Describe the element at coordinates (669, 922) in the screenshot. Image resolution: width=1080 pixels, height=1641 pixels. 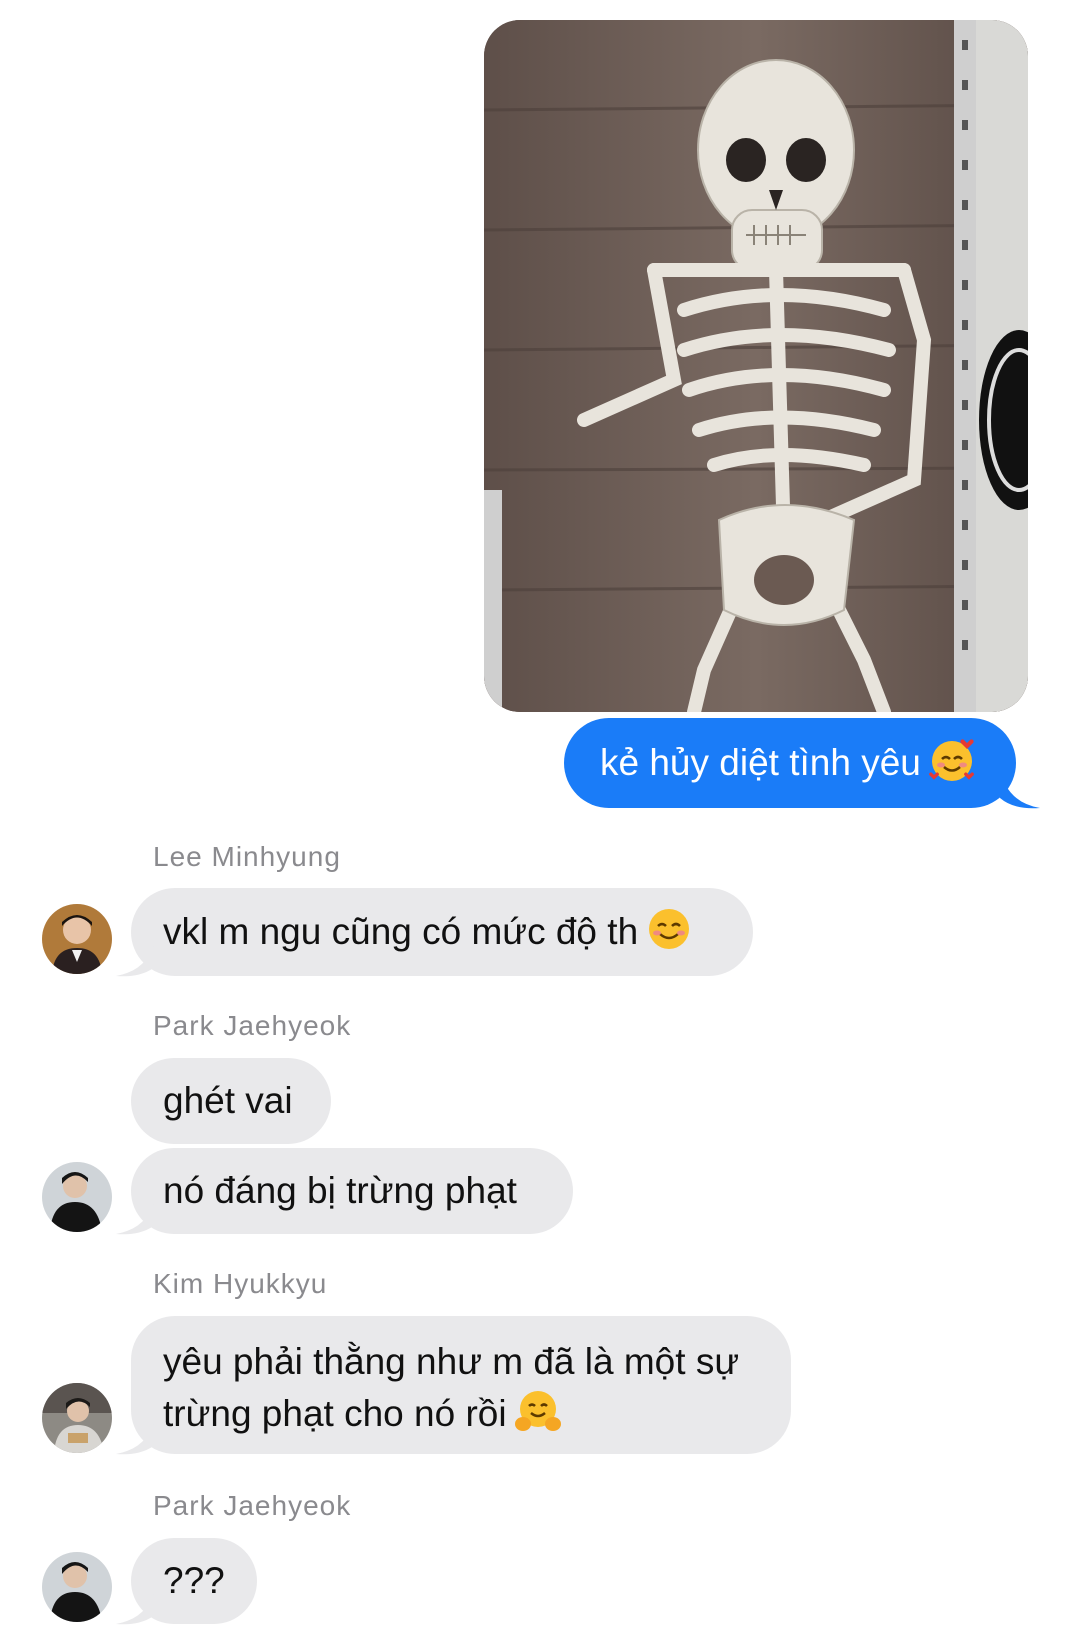
I see `smiling-face-icon` at that location.